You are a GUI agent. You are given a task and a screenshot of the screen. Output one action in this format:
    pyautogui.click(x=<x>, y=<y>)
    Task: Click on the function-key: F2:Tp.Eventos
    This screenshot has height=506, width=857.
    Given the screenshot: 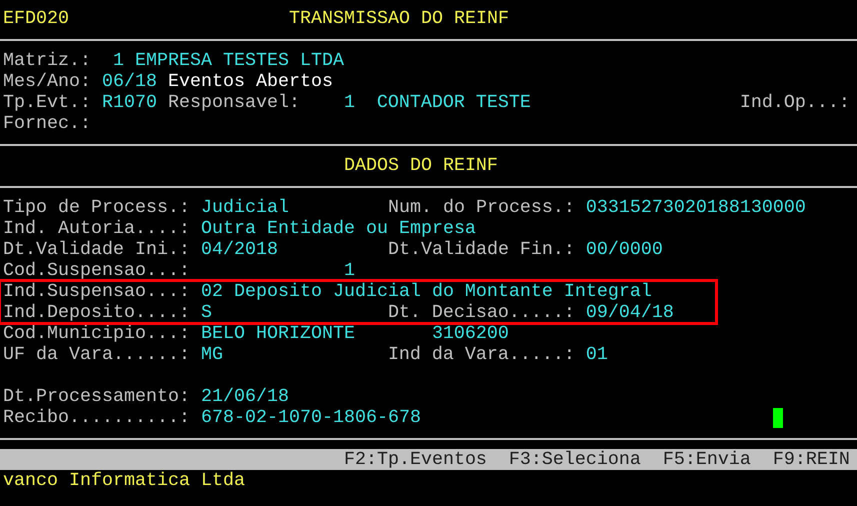 What is the action you would take?
    pyautogui.click(x=415, y=459)
    